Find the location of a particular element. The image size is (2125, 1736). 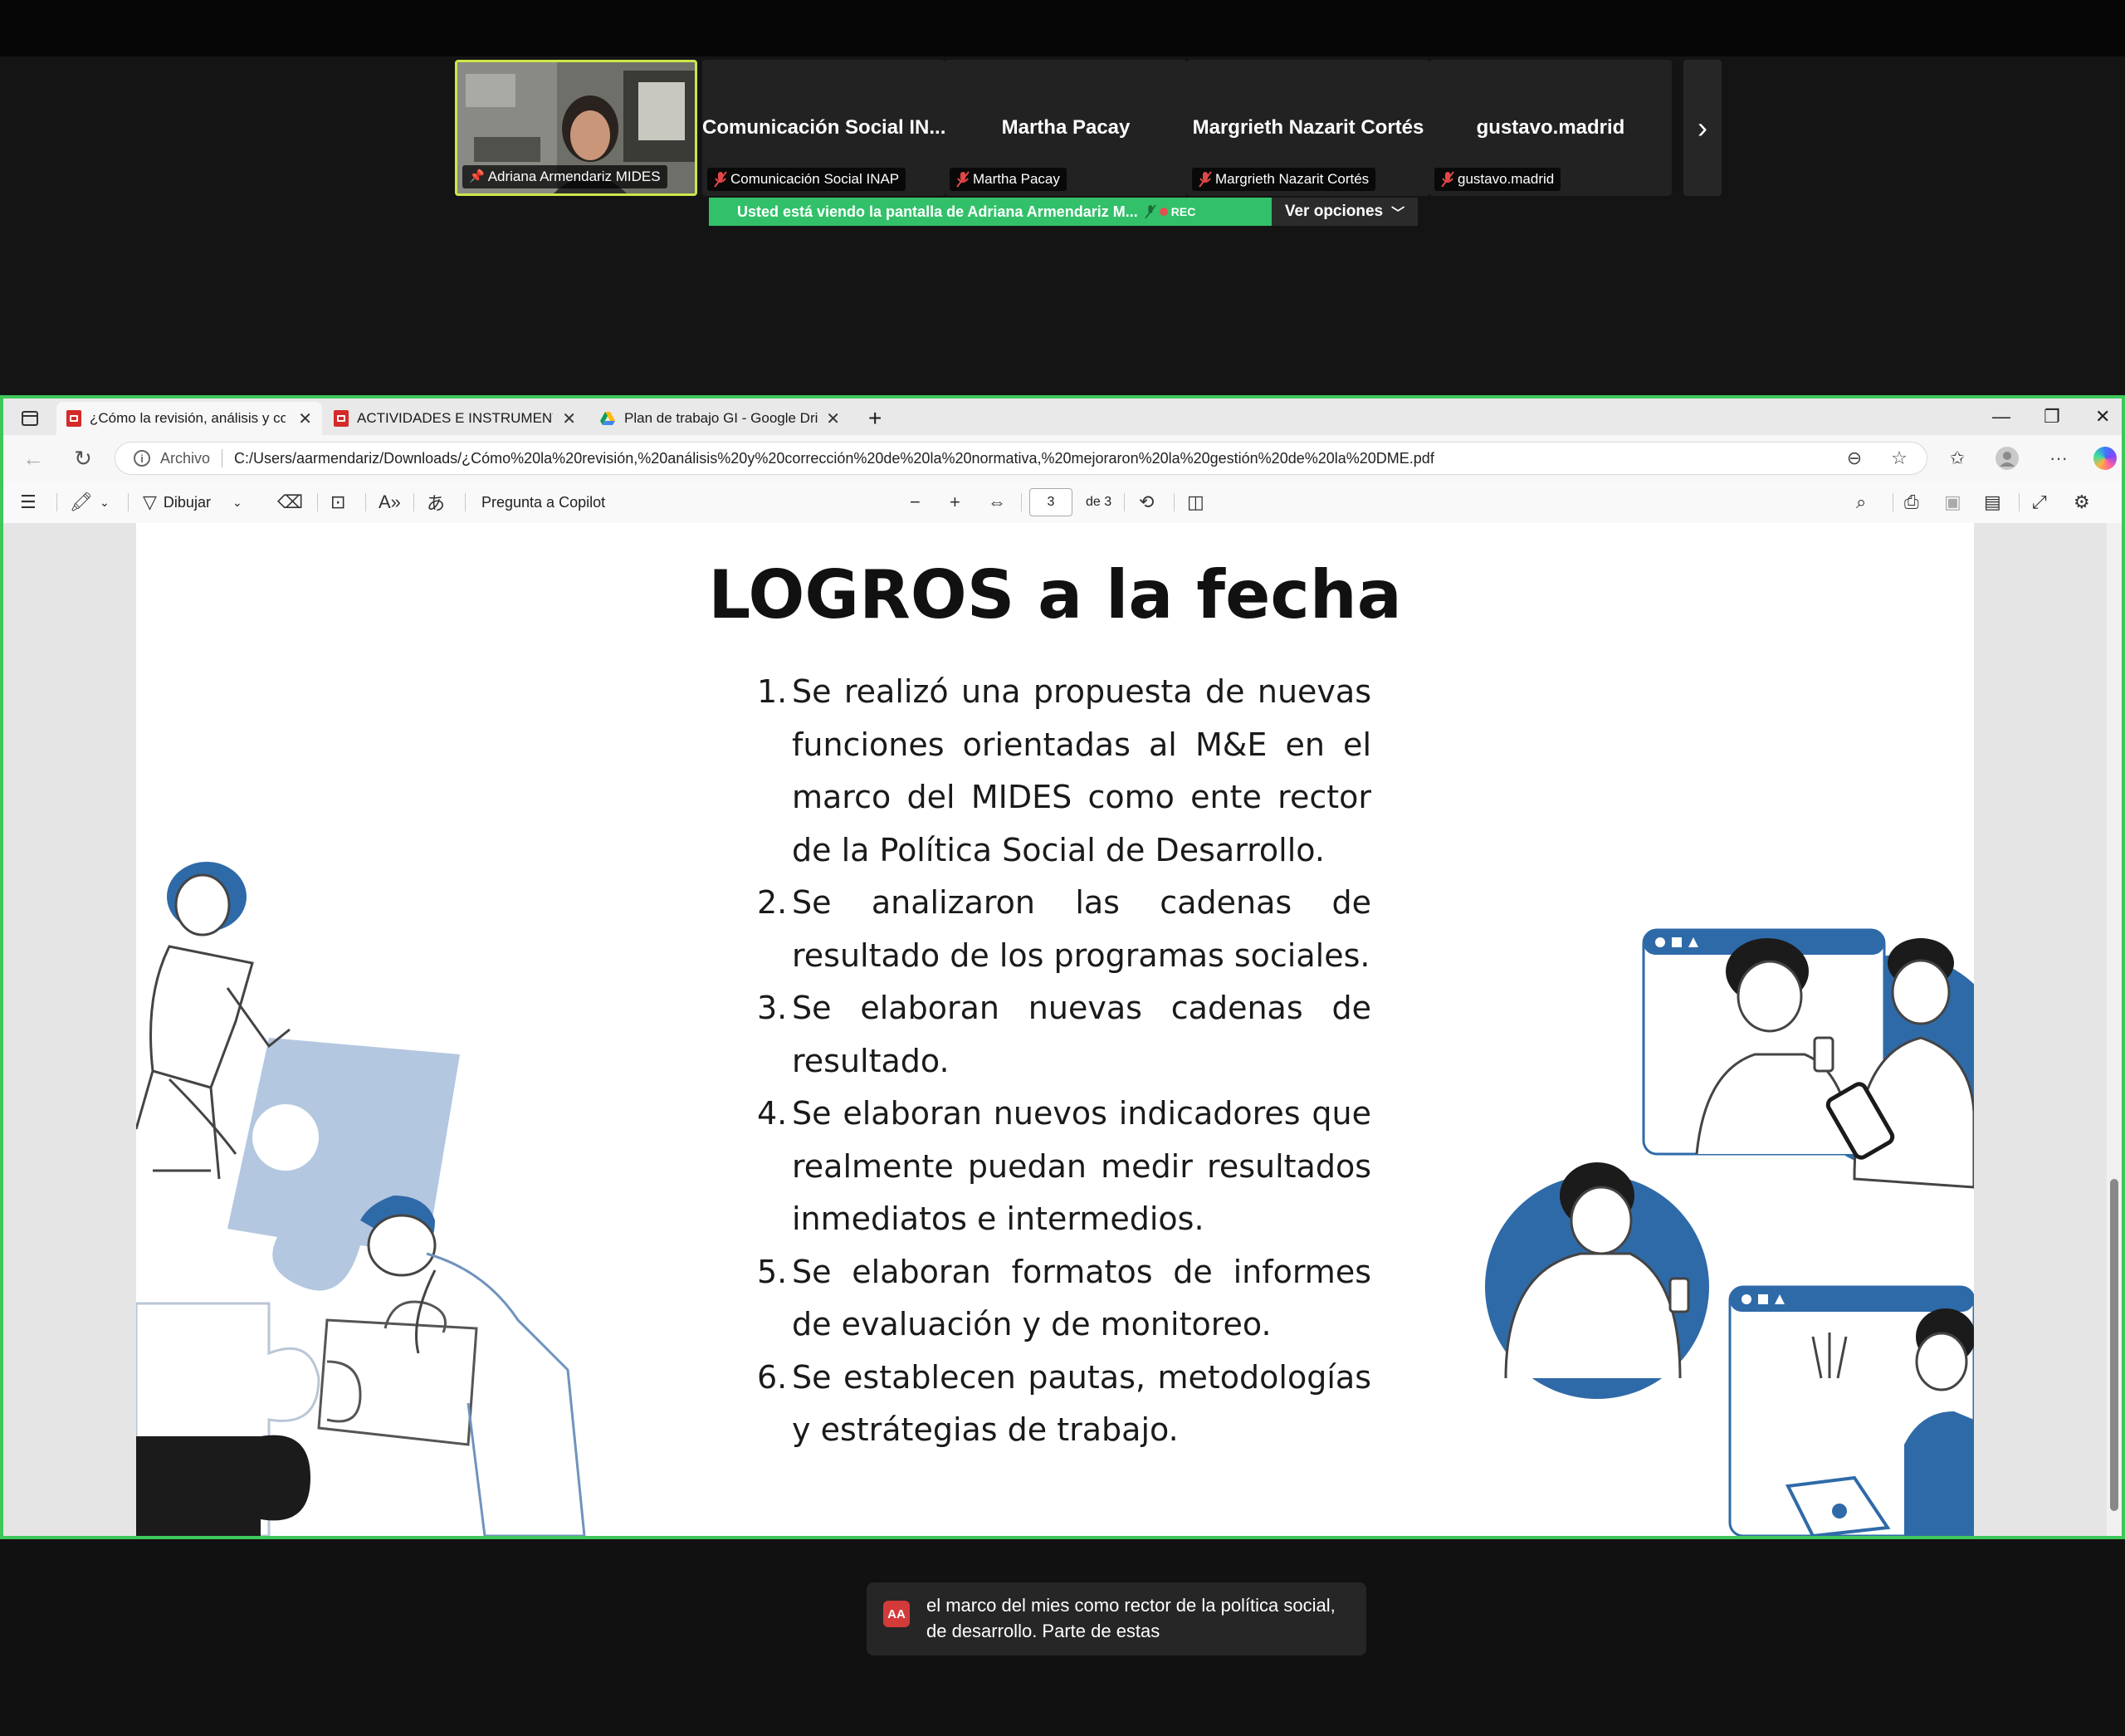

copilot-button is located at coordinates (2105, 458).